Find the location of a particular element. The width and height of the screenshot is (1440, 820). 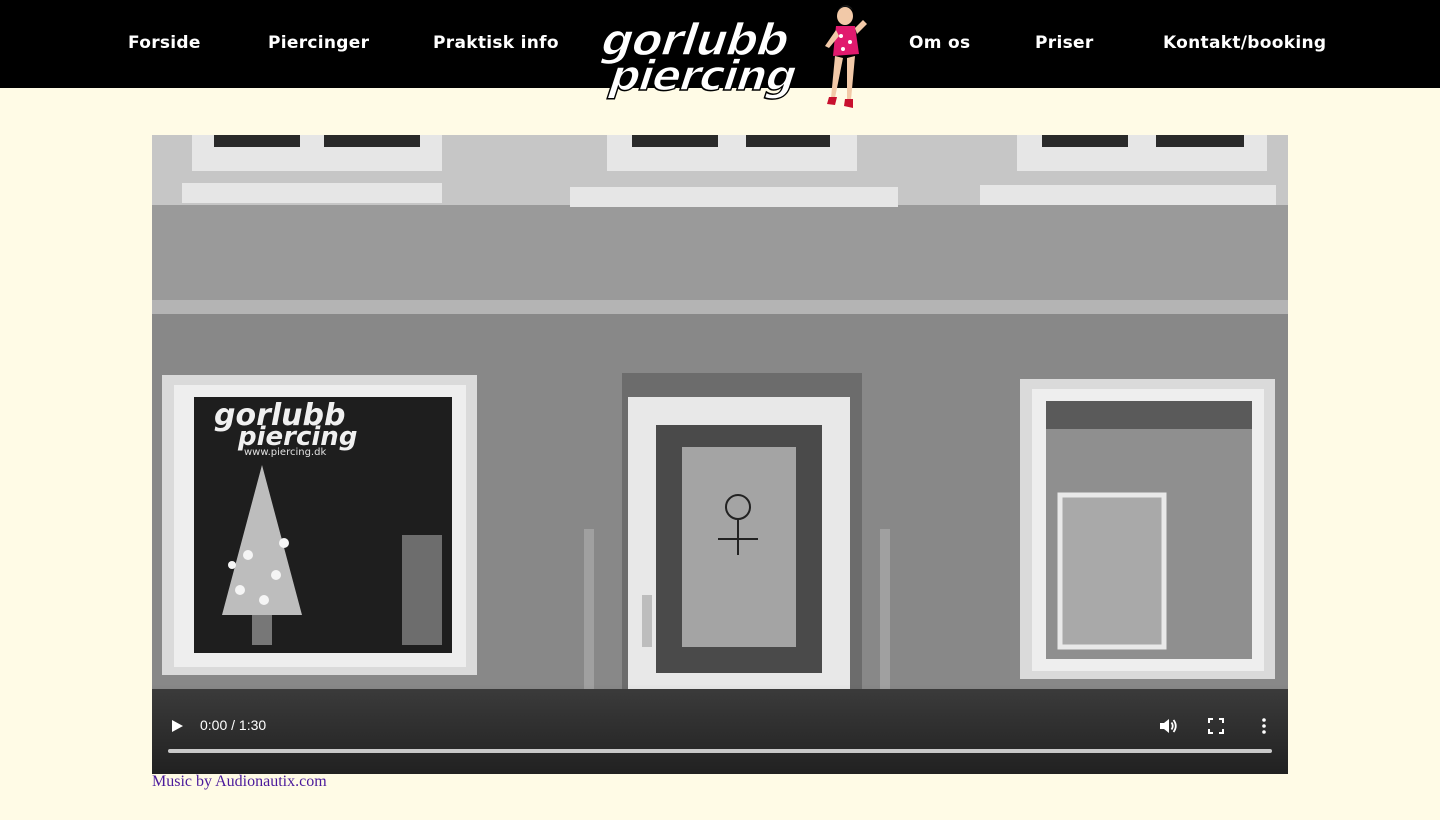

more-vertical-icon is located at coordinates (1264, 726).